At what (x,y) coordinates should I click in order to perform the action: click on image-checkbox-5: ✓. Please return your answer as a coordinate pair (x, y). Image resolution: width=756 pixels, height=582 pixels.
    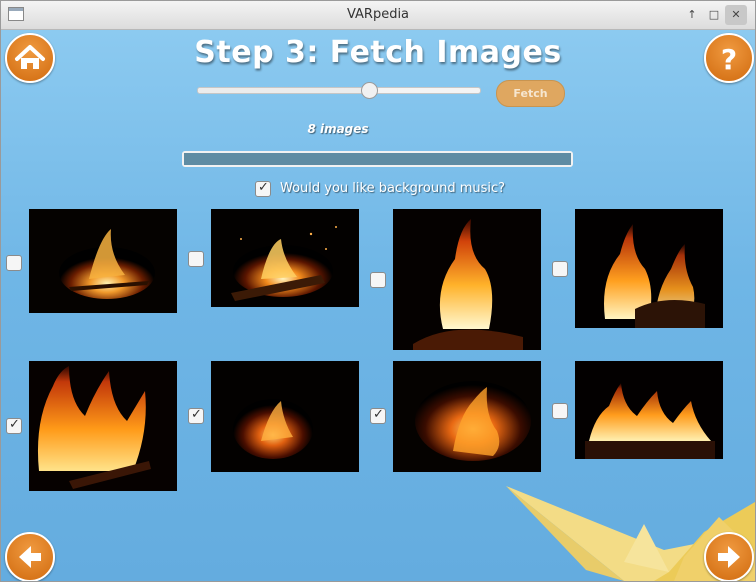
    Looking at the image, I should click on (14, 425).